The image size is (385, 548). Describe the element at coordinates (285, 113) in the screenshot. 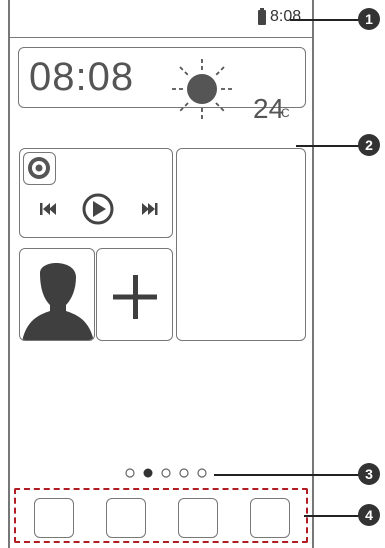

I see `temperature-unit: C` at that location.